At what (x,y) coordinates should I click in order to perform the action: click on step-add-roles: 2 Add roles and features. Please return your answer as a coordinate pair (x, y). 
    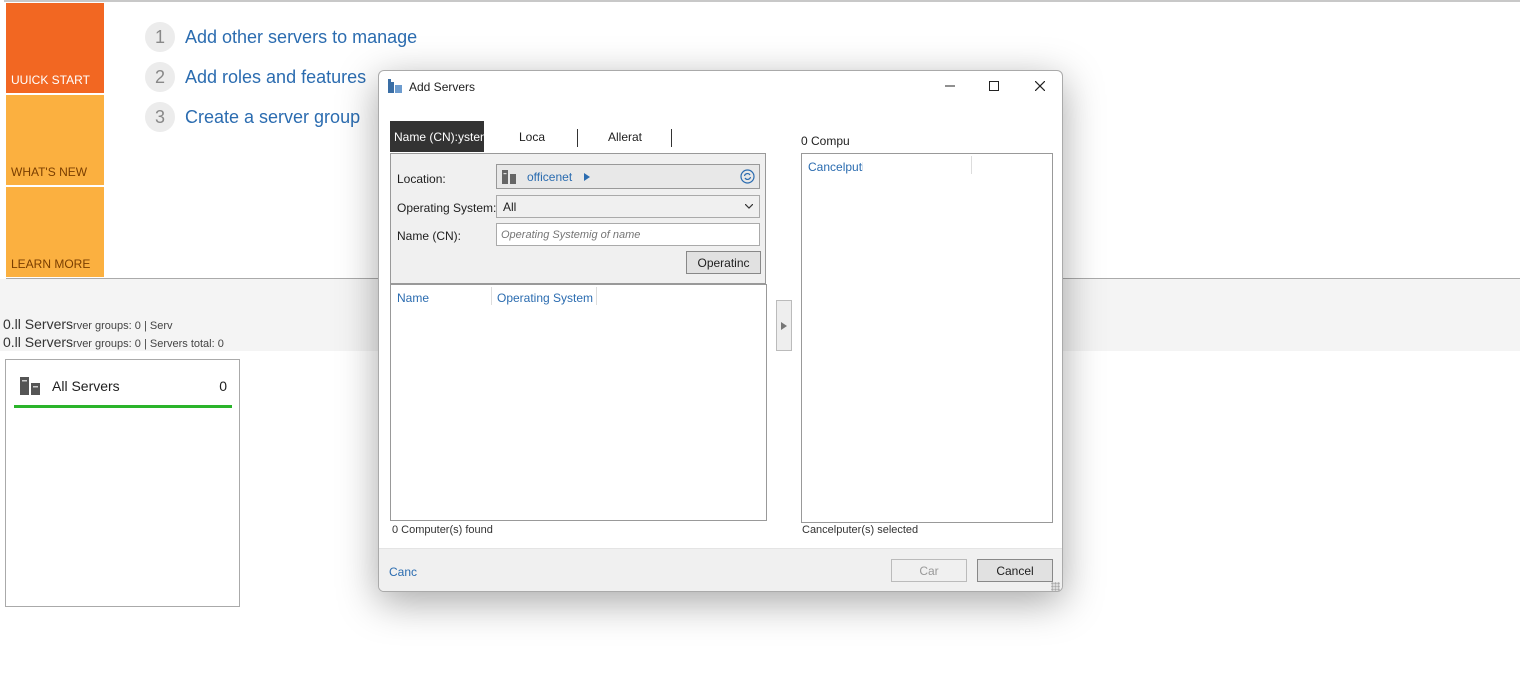
    Looking at the image, I should click on (255, 77).